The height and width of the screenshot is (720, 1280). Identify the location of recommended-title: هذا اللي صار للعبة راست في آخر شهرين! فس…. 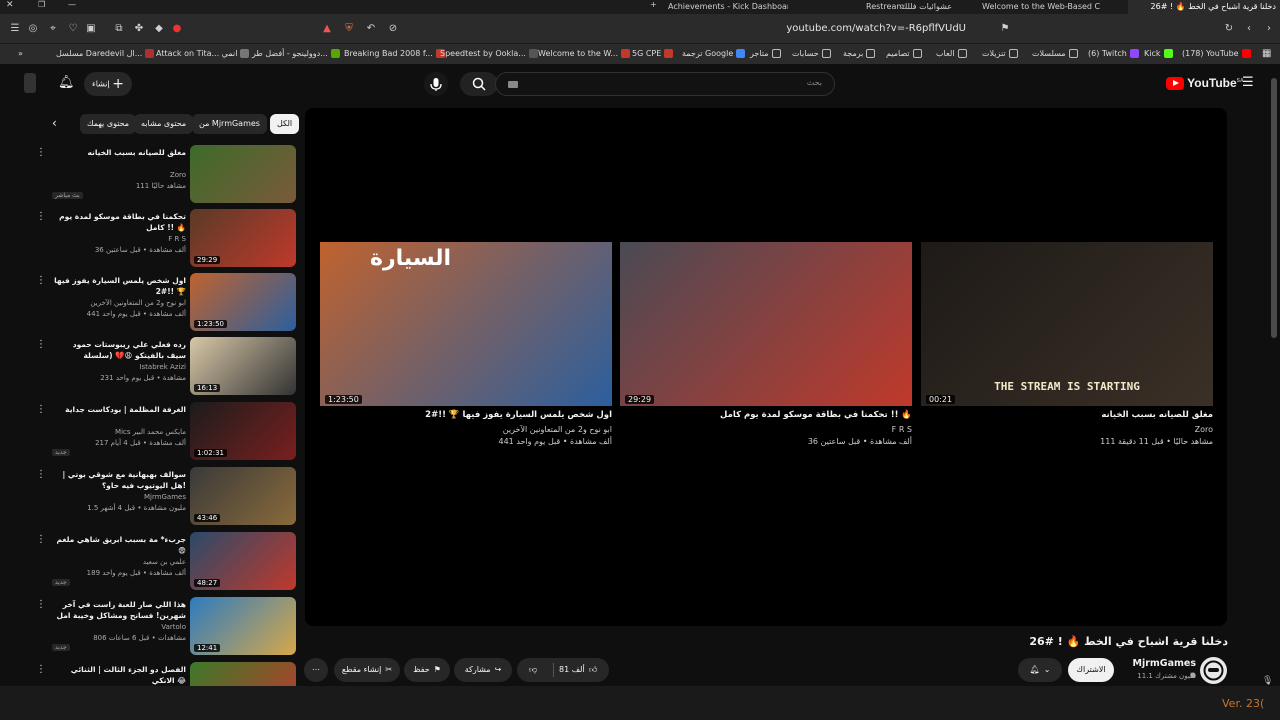
(119, 610).